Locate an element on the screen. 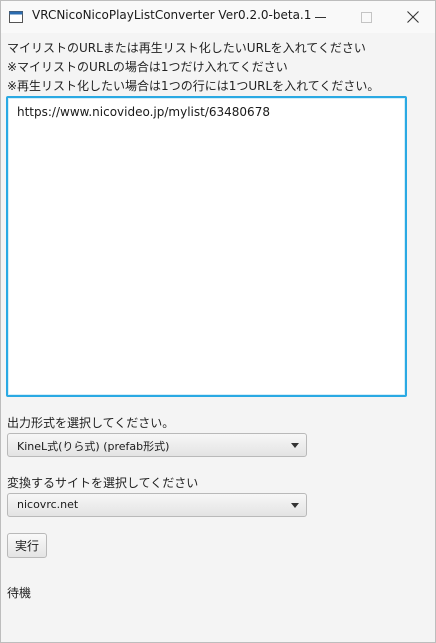 Image resolution: width=436 pixels, height=643 pixels. minimize-icon is located at coordinates (320, 17).